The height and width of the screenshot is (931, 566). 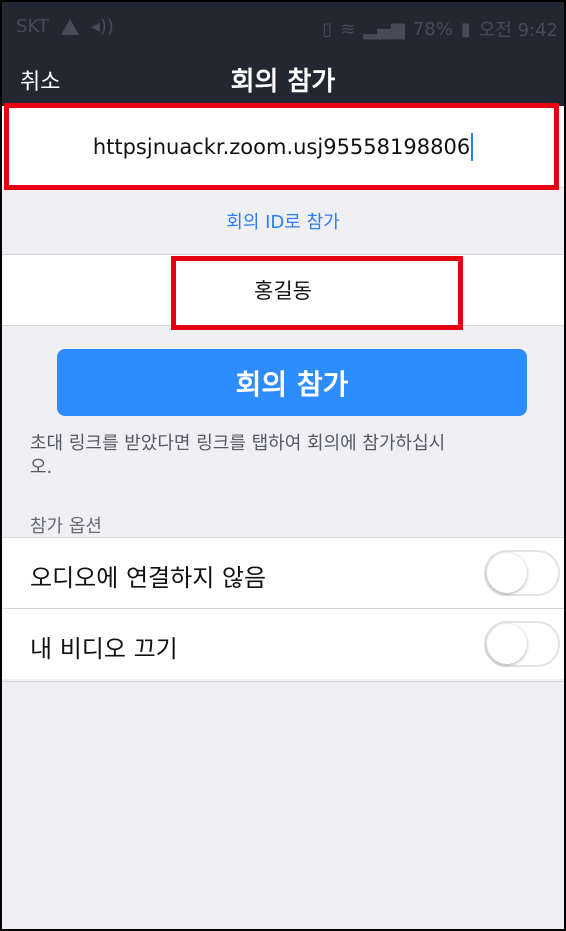 I want to click on display-name-input: 홍길동, so click(x=283, y=290).